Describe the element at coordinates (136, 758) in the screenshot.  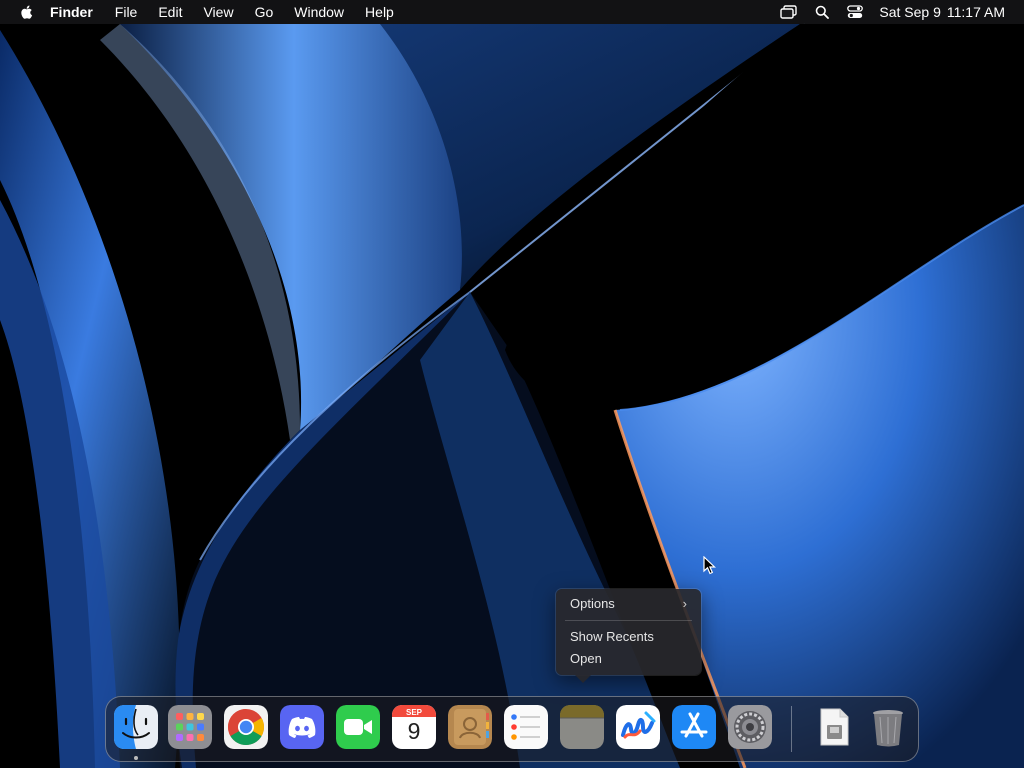
I see `running-indicator` at that location.